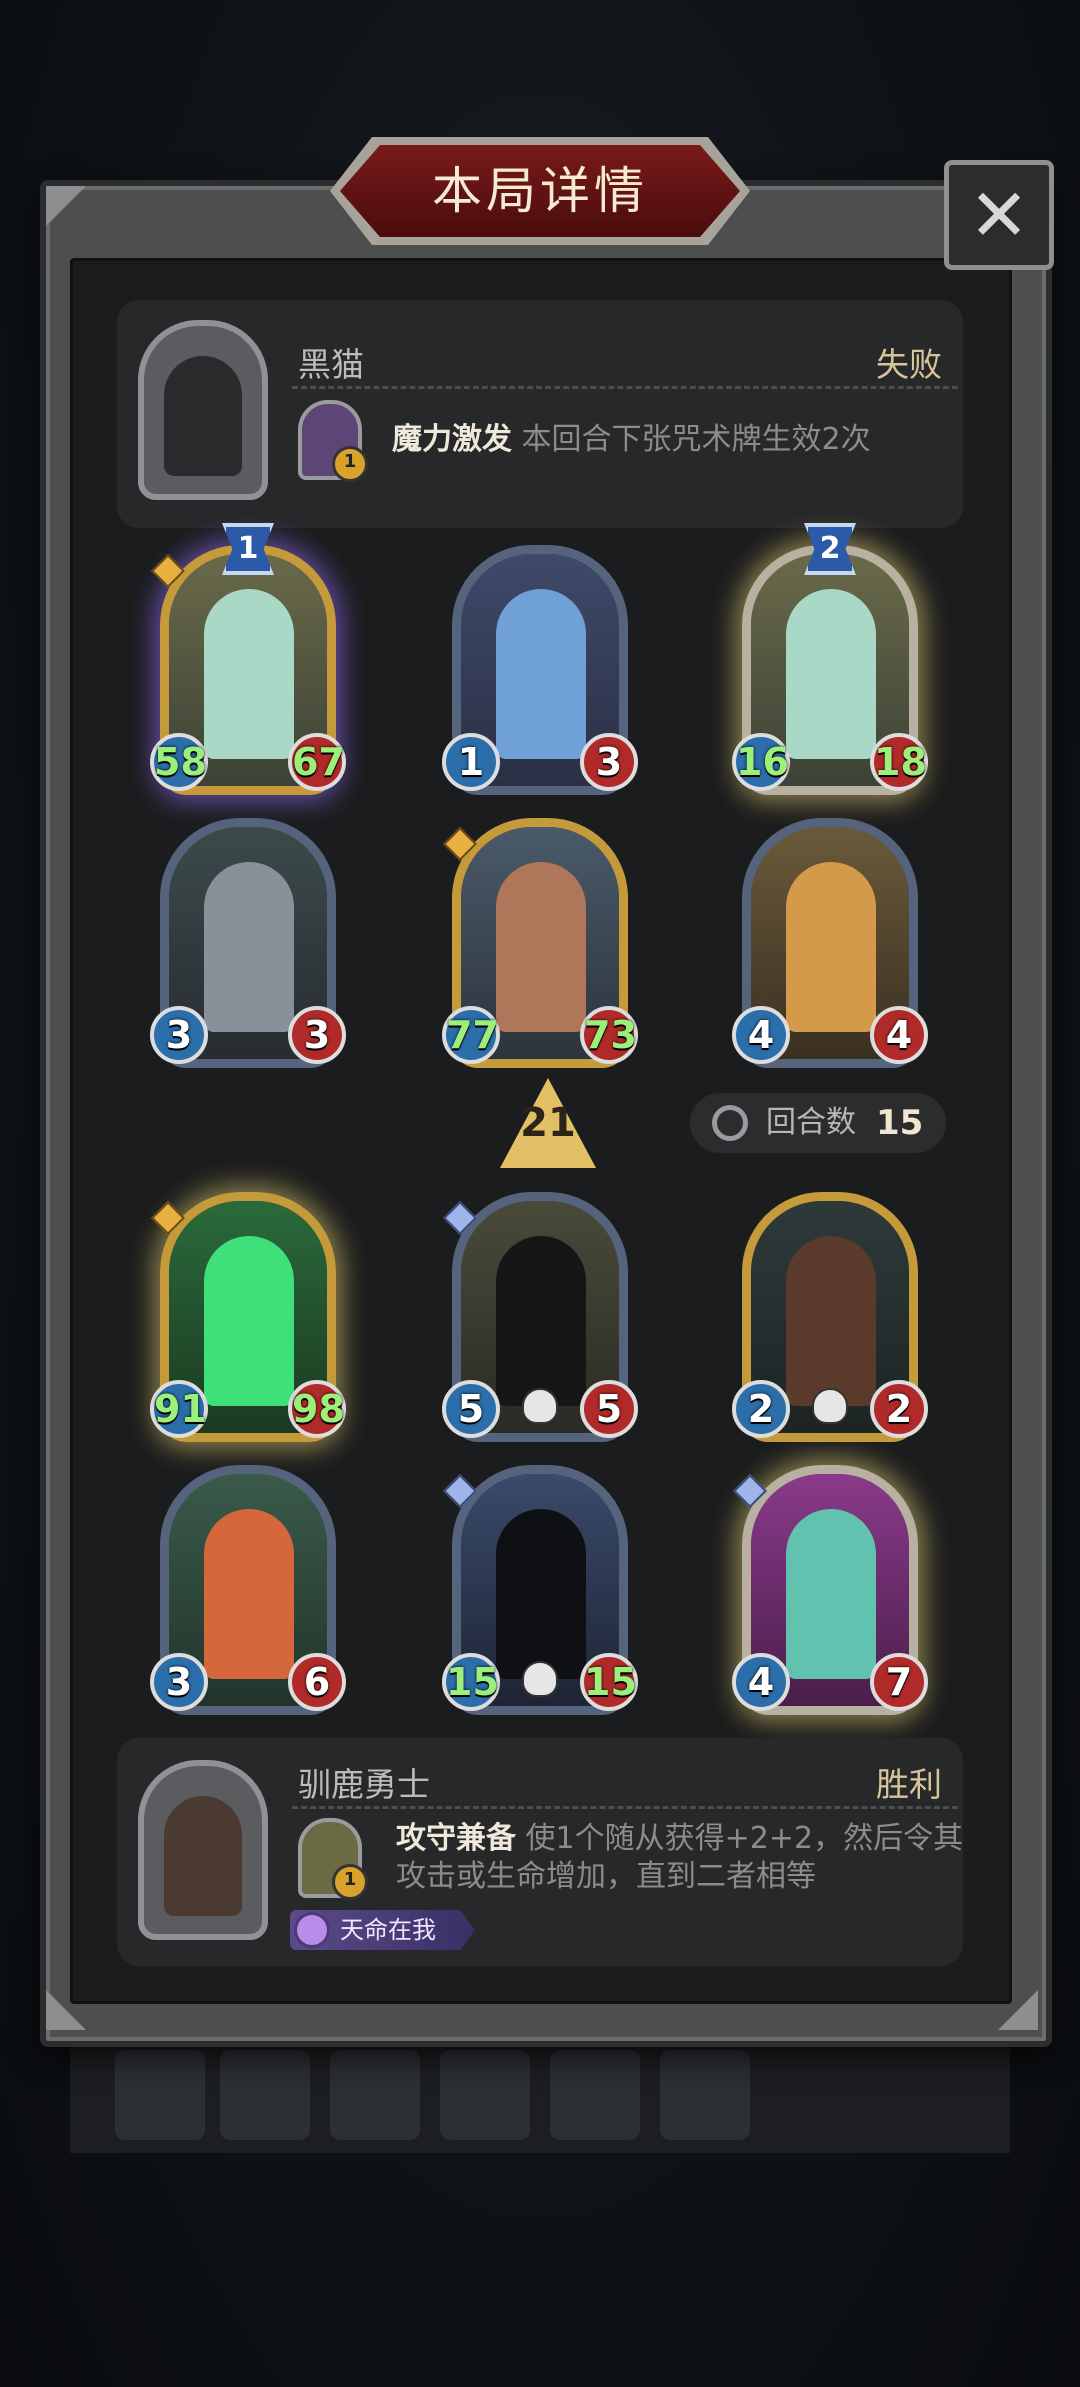  I want to click on attack-stat: 16, so click(761, 762).